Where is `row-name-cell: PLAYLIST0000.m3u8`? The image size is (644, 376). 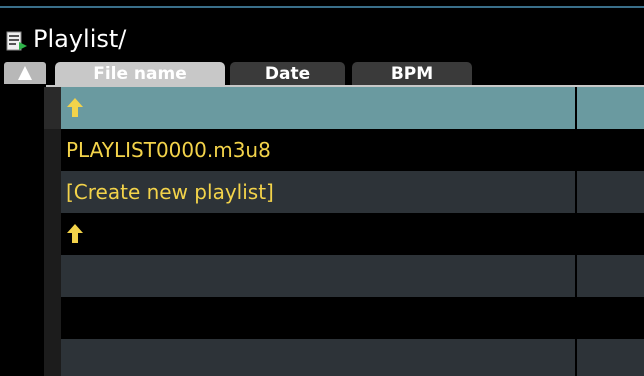
row-name-cell: PLAYLIST0000.m3u8 is located at coordinates (318, 150).